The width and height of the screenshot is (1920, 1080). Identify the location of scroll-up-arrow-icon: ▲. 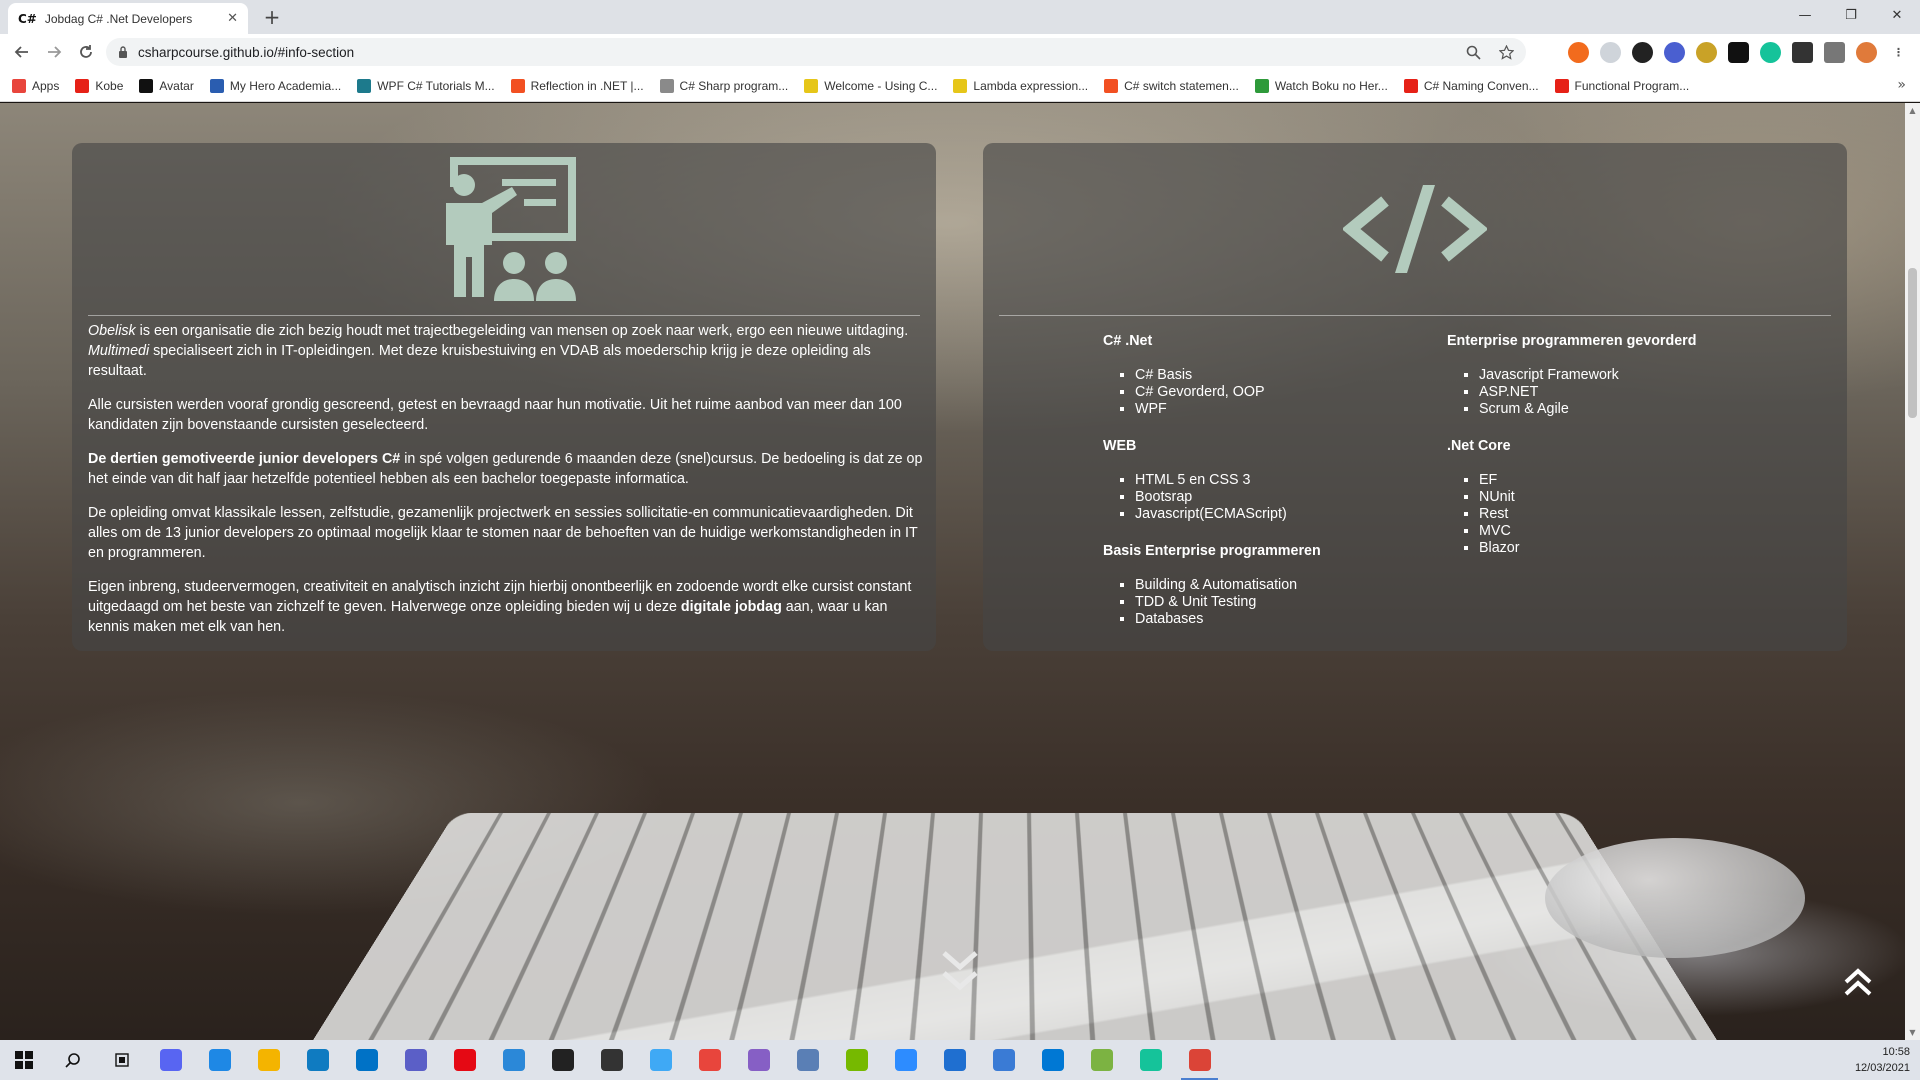
(1912, 110).